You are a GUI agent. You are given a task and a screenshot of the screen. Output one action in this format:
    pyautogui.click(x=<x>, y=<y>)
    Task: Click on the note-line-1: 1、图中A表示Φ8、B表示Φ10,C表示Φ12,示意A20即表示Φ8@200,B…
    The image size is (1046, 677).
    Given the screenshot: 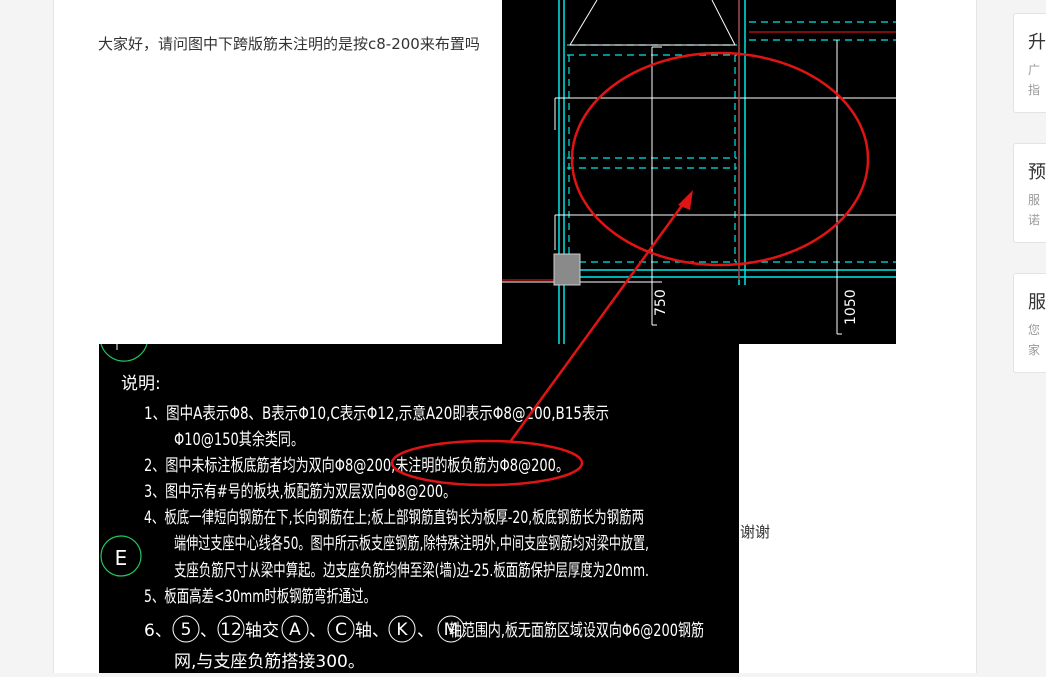 What is the action you would take?
    pyautogui.click(x=376, y=414)
    